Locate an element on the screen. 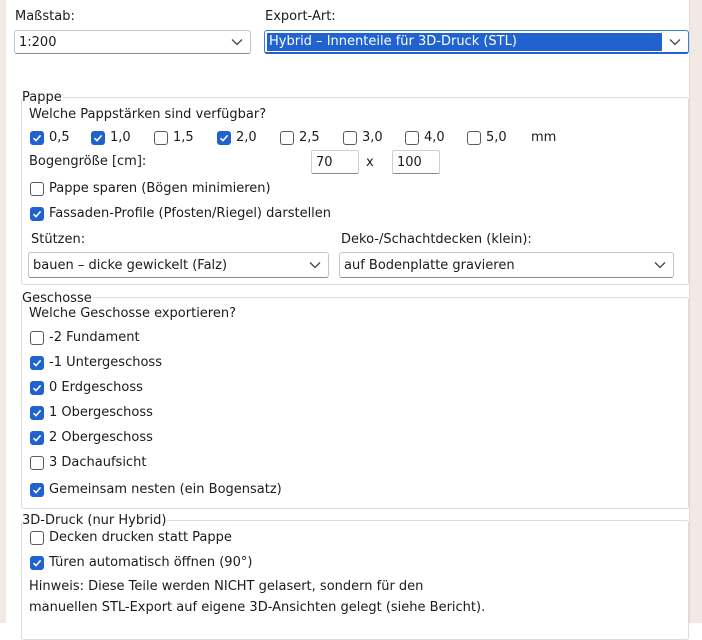  nest-together-checkbox is located at coordinates (37, 490).